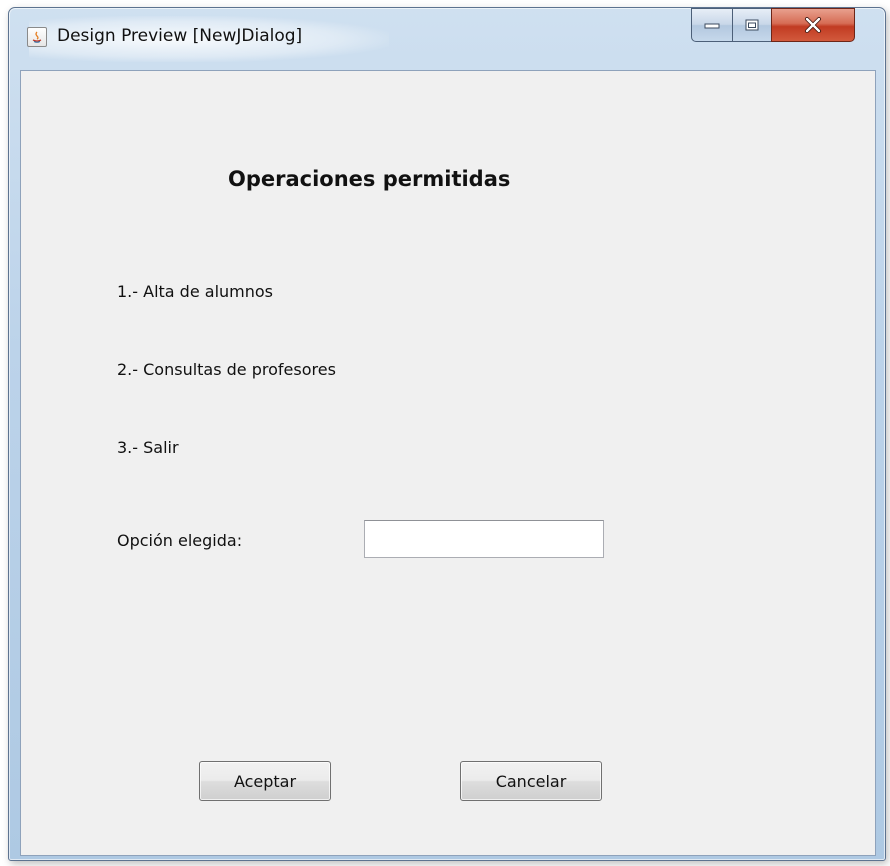  I want to click on minimize-icon, so click(712, 26).